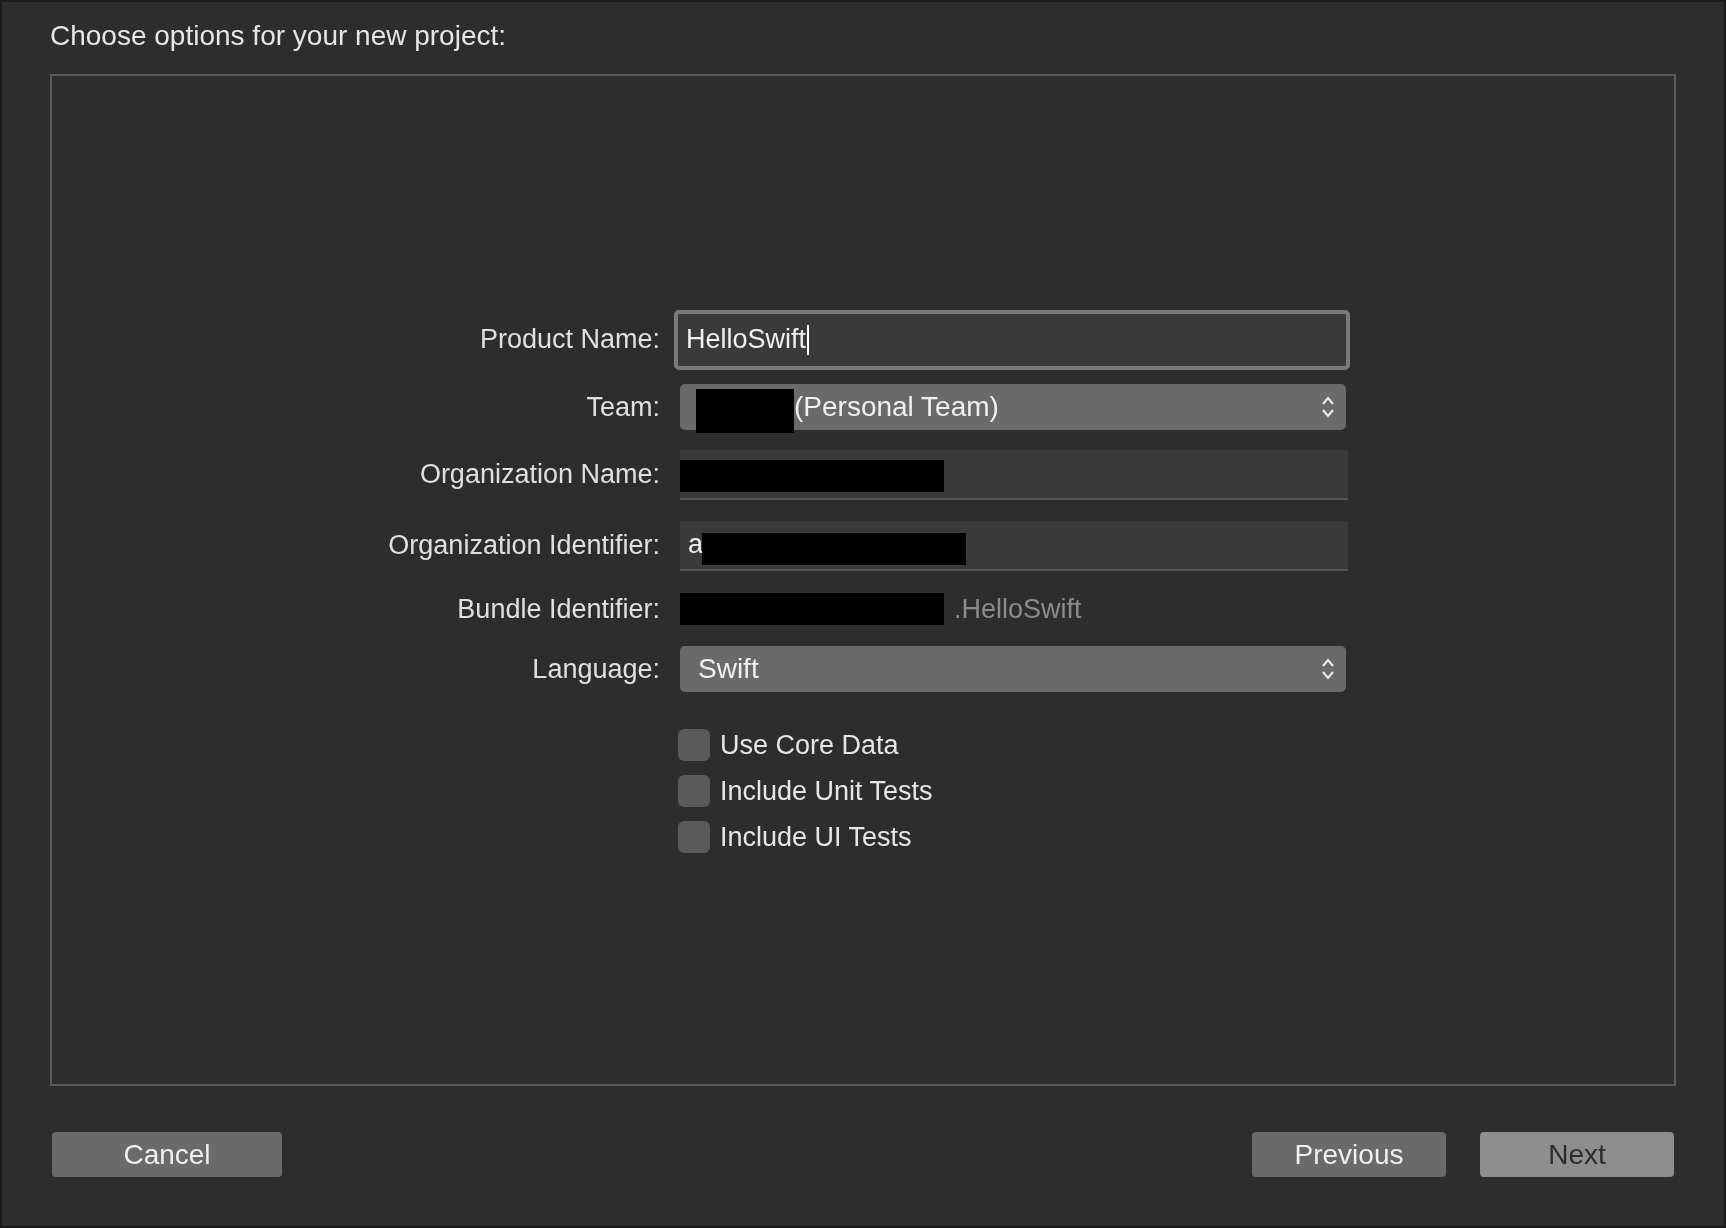 Image resolution: width=1726 pixels, height=1228 pixels. I want to click on dialog-title: Choose options for your new project:, so click(279, 36).